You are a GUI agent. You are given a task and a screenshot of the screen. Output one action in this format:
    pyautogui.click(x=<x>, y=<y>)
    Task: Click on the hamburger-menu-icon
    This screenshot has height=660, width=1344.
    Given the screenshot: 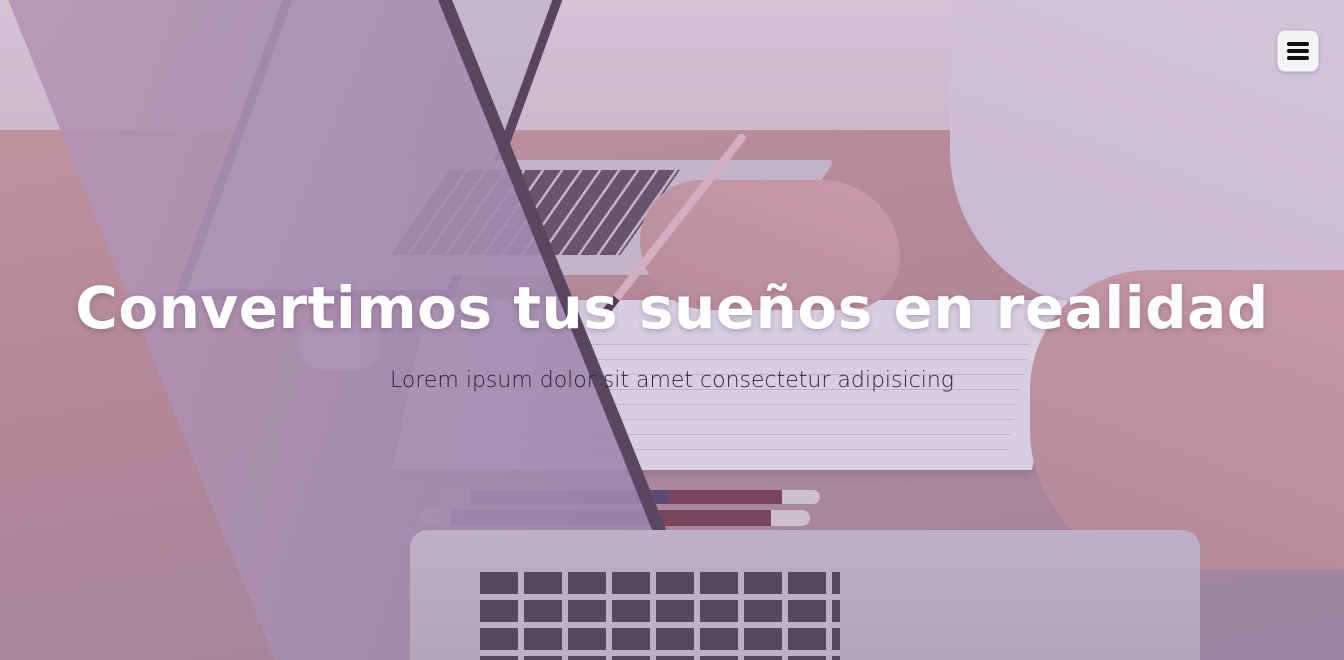 What is the action you would take?
    pyautogui.click(x=1298, y=51)
    